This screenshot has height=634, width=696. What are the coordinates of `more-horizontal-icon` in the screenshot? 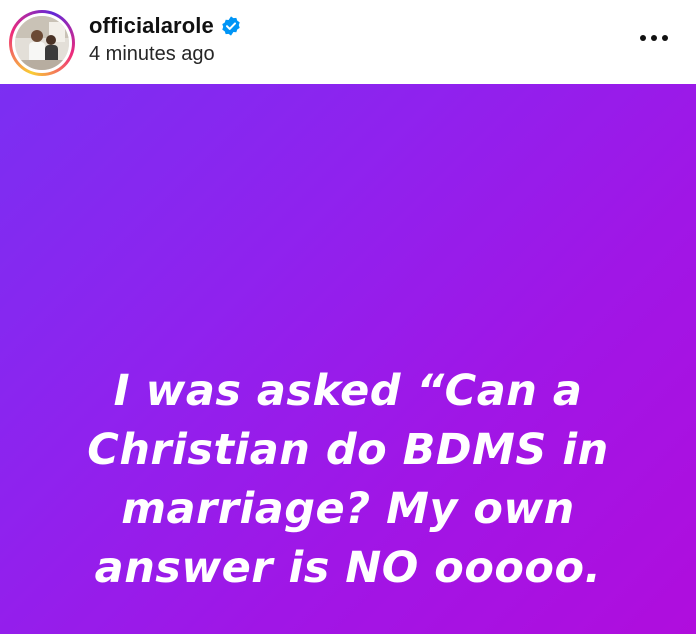 It's located at (654, 38).